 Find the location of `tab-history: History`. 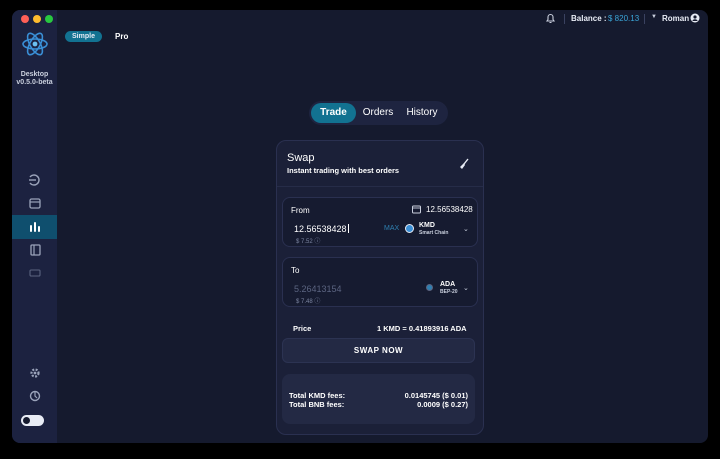

tab-history: History is located at coordinates (422, 113).